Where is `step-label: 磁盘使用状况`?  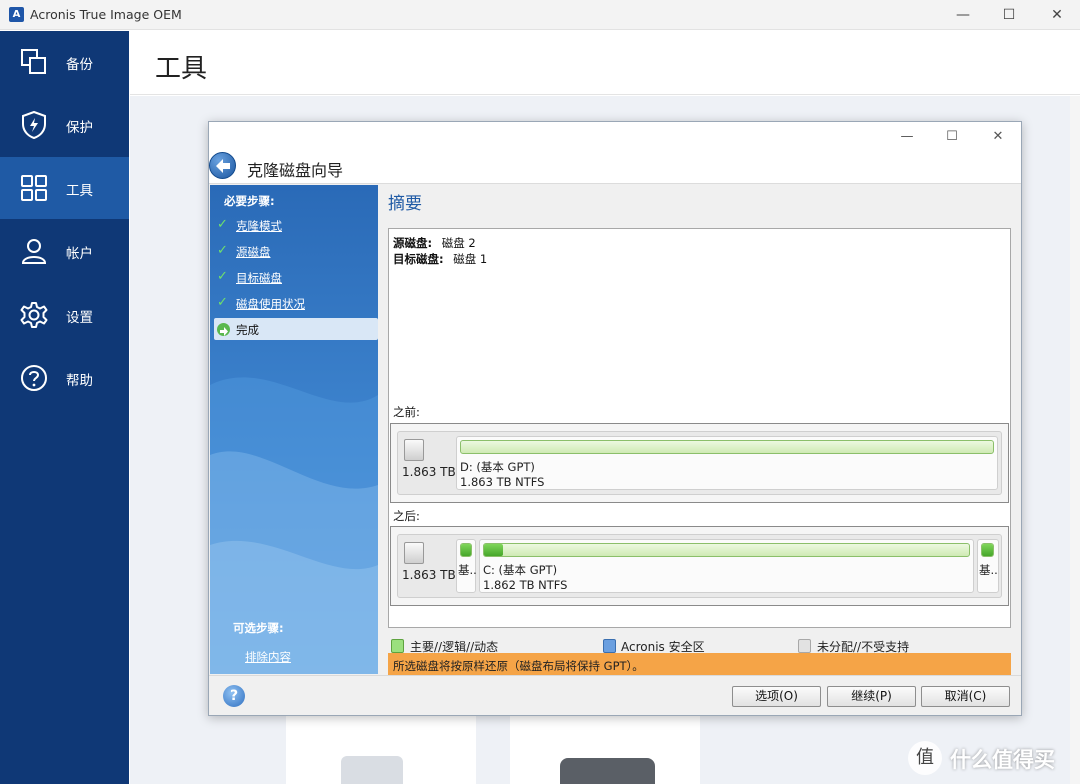
step-label: 磁盘使用状况 is located at coordinates (270, 304).